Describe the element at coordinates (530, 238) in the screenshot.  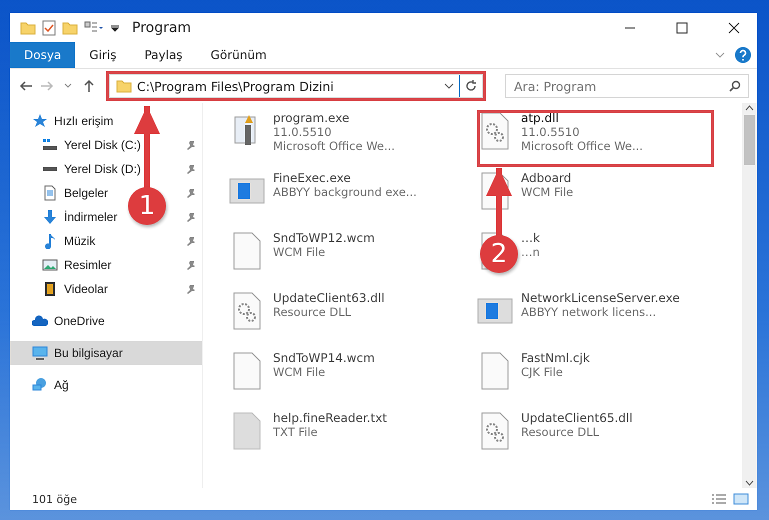
I see `file-name: …k` at that location.